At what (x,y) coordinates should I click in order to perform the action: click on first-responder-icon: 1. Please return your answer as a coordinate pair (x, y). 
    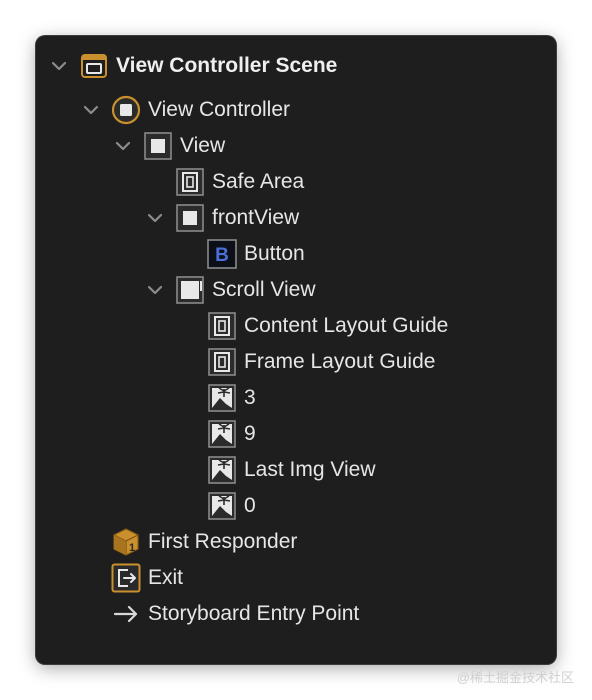
    Looking at the image, I should click on (126, 542).